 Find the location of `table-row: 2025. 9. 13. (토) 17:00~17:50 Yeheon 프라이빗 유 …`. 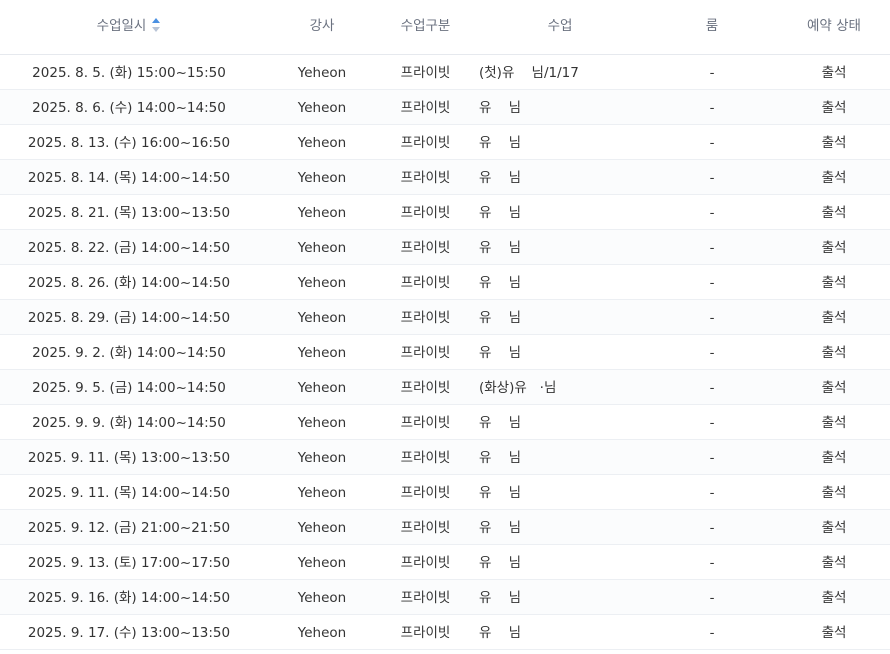

table-row: 2025. 9. 13. (토) 17:00~17:50 Yeheon 프라이빗 유 … is located at coordinates (445, 562).